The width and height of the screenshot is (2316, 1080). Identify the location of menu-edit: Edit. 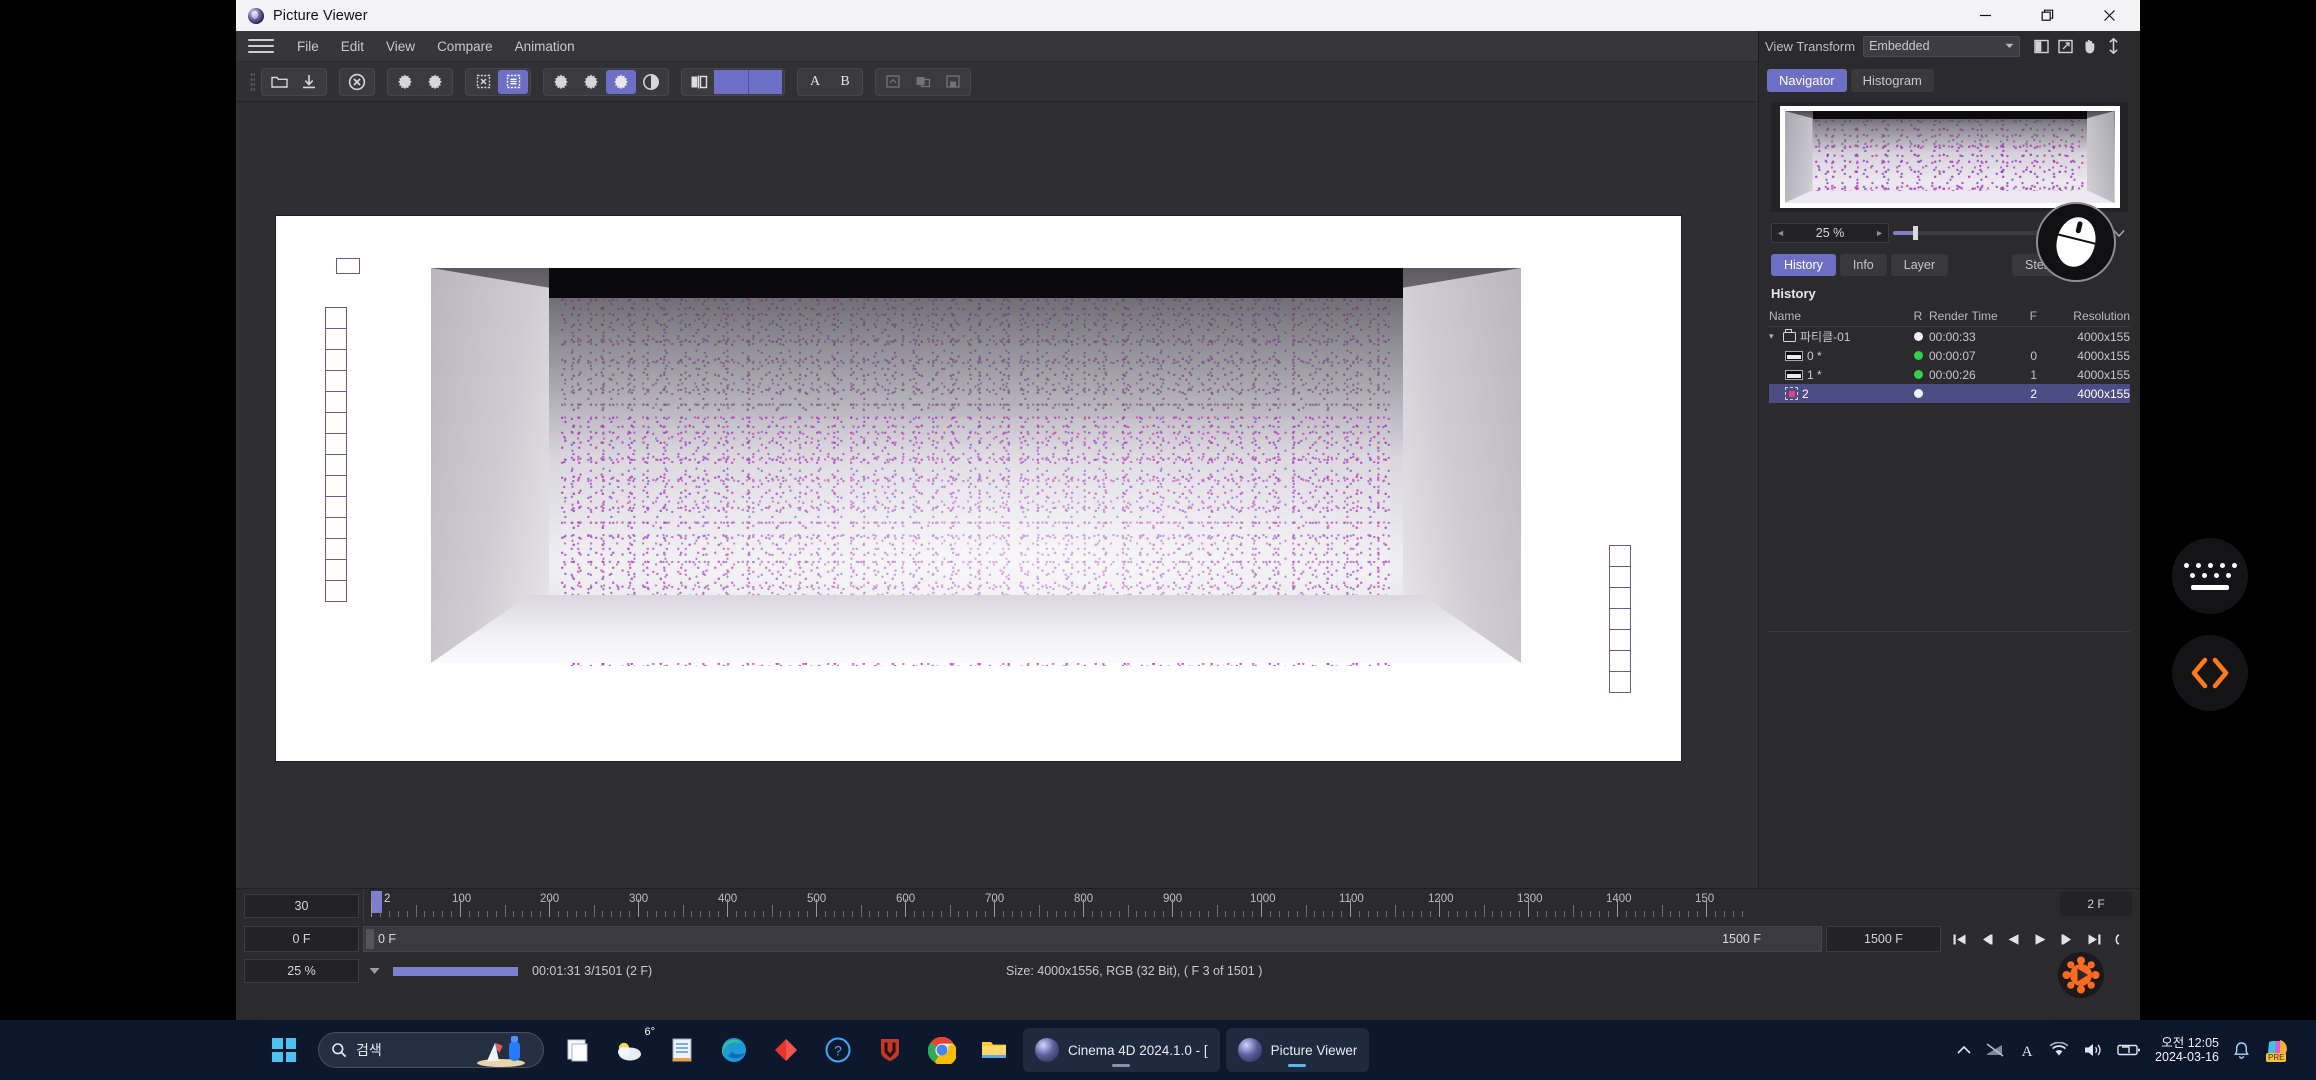
(352, 46).